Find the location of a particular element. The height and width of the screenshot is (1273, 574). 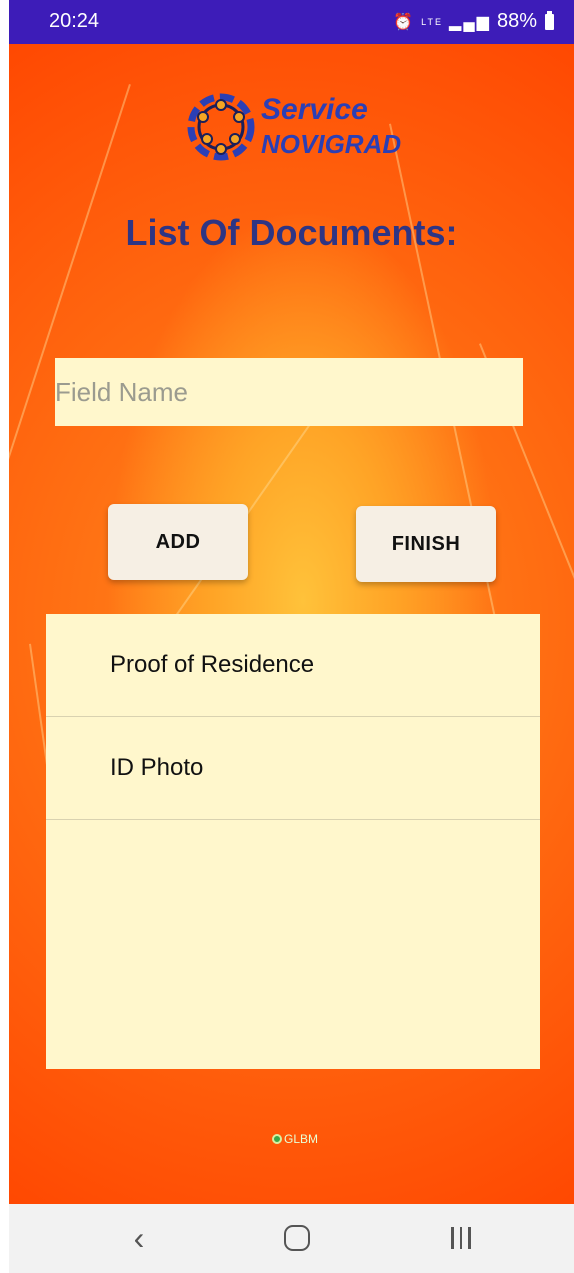

recents-icon is located at coordinates (461, 1238).